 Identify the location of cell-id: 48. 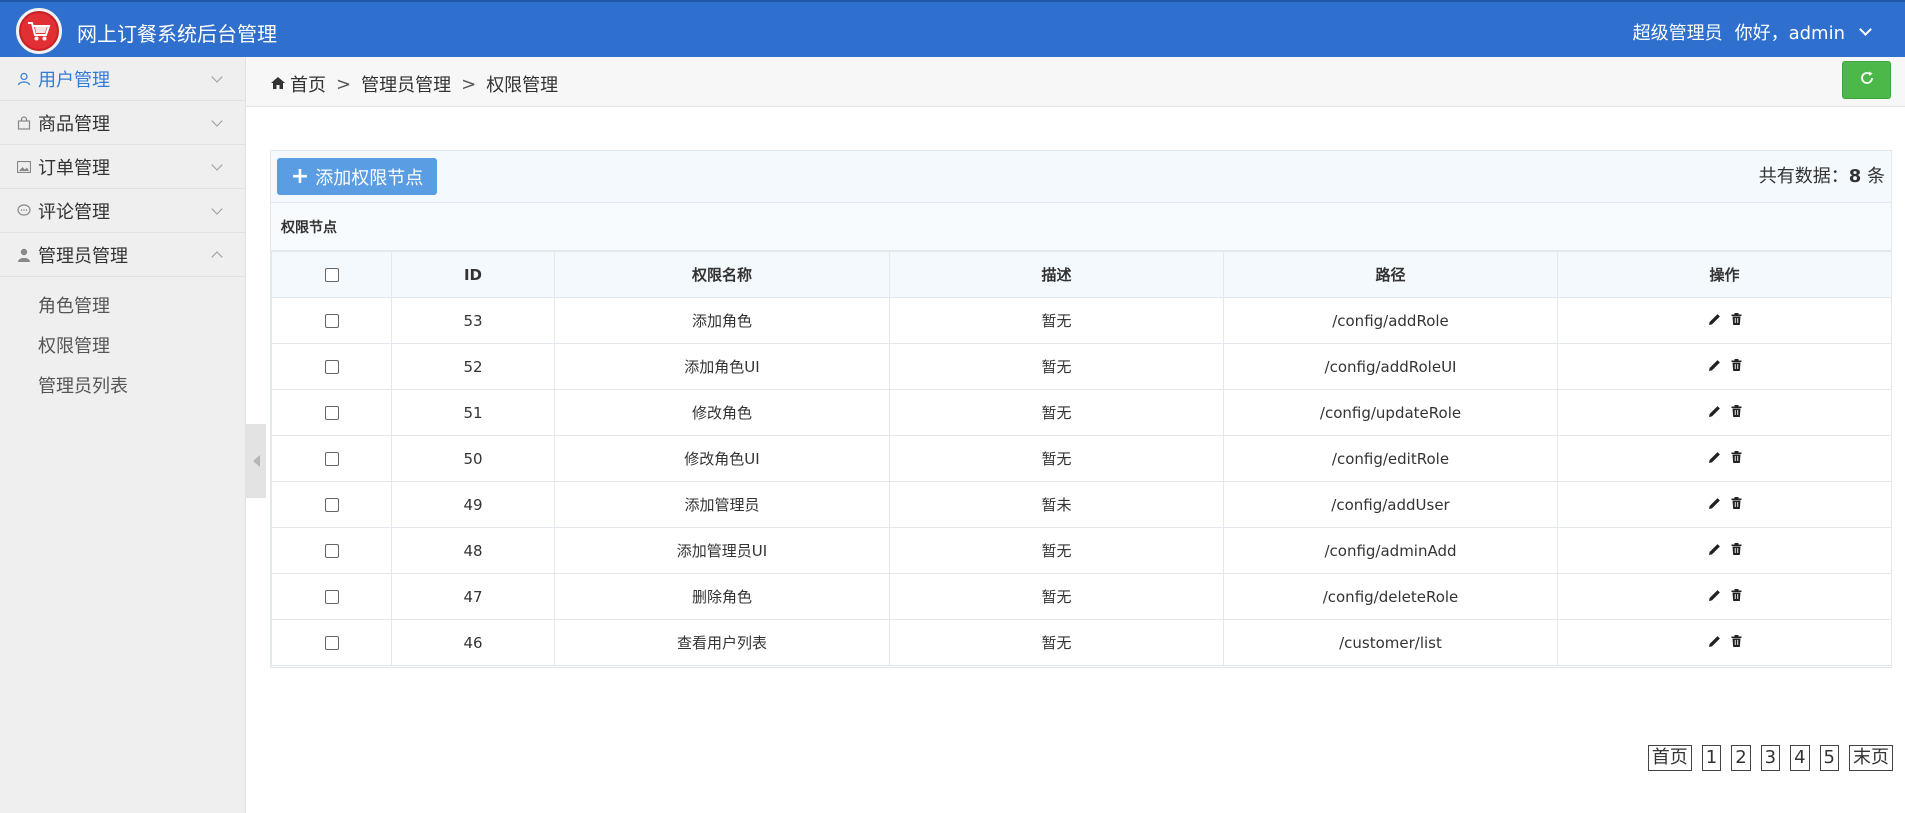
(473, 550).